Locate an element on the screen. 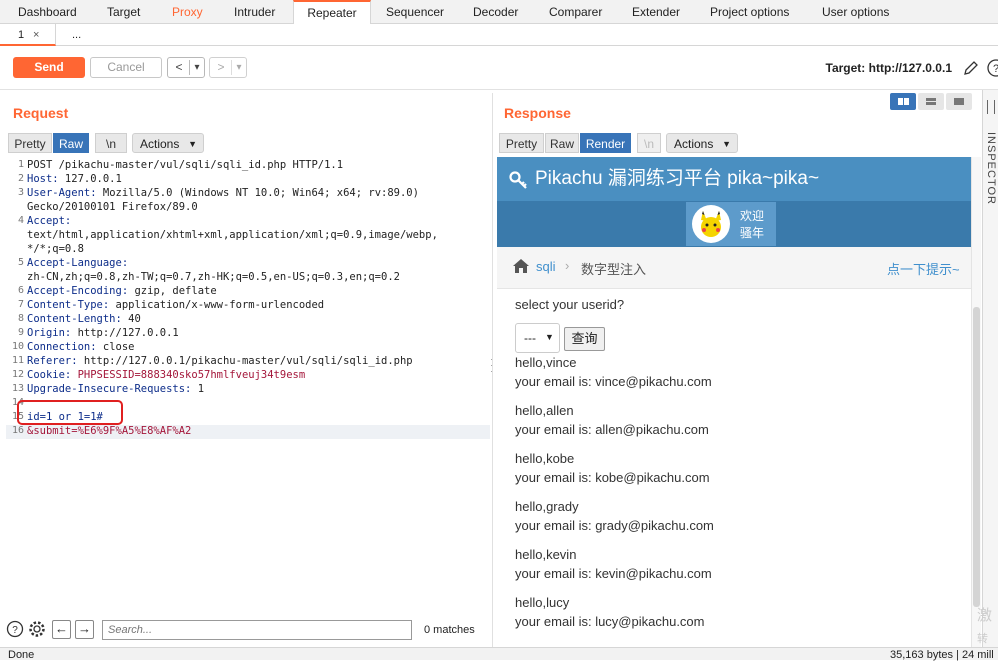  line-number: 13 is located at coordinates (17, 388).